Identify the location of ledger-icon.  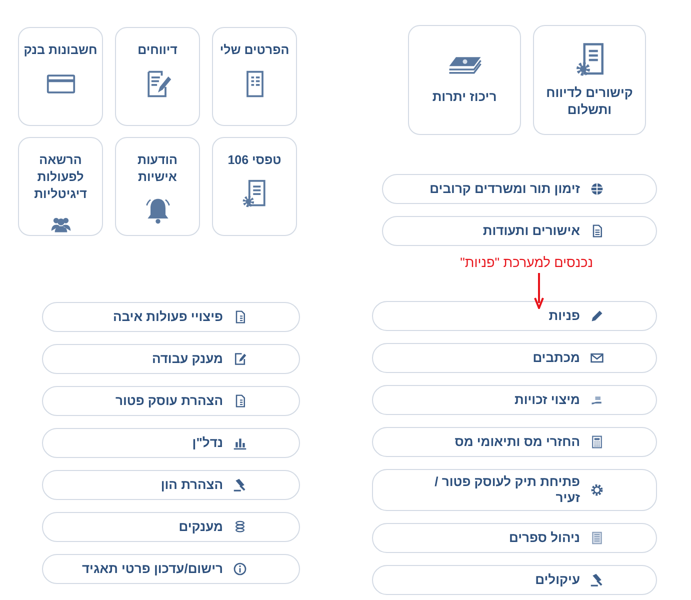
(597, 538).